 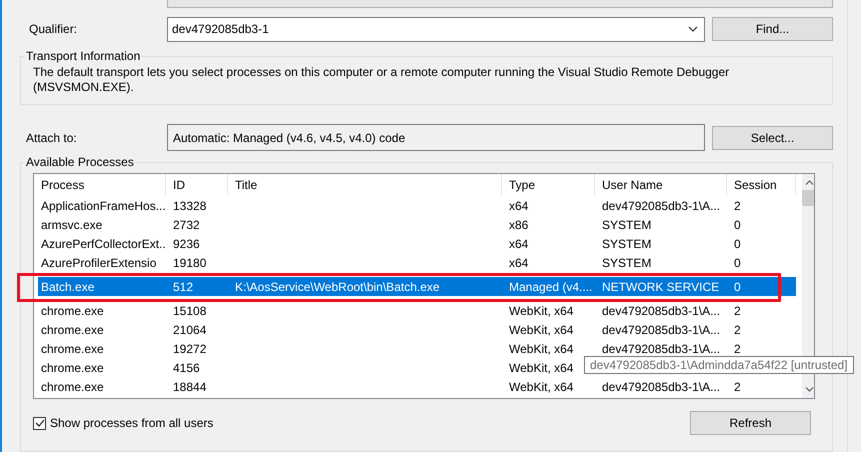 I want to click on group-title: Available Processes, so click(x=80, y=162).